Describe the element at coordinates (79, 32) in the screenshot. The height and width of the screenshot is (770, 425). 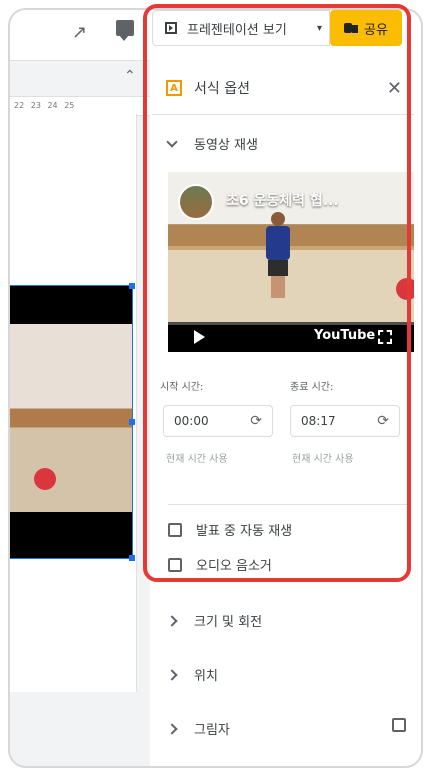
I see `trending-icon: ↗` at that location.